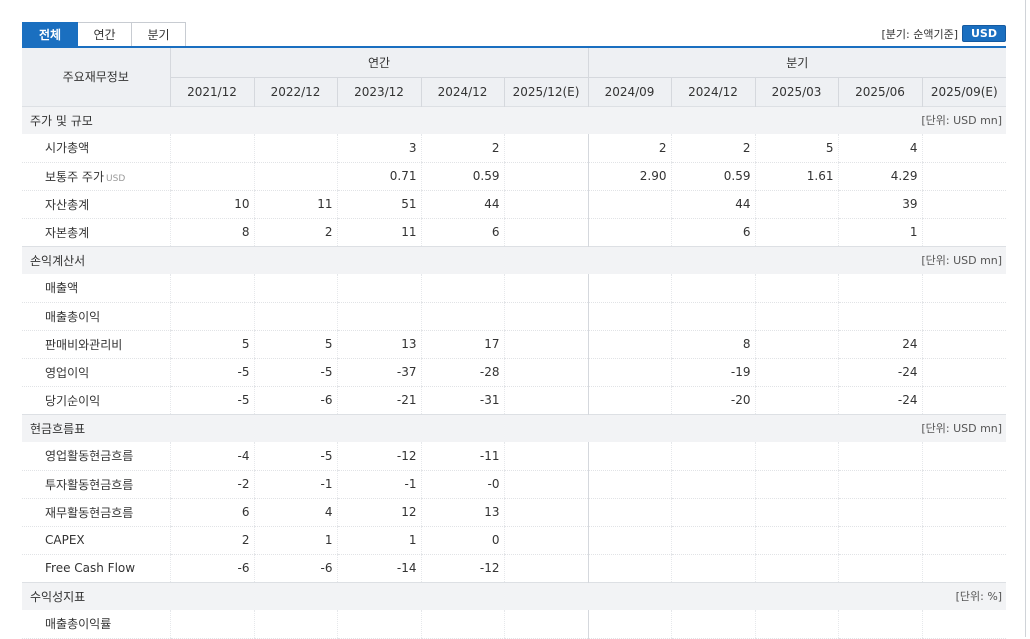  I want to click on table-row: 재무활동현금흐름 6 4 12 13, so click(514, 512).